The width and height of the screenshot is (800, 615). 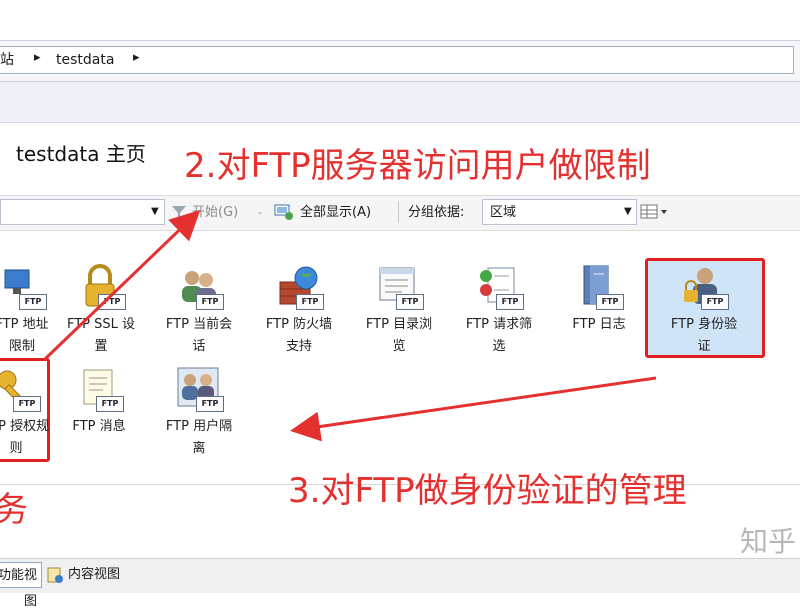 I want to click on tab-label: 功能视图, so click(x=18, y=588).